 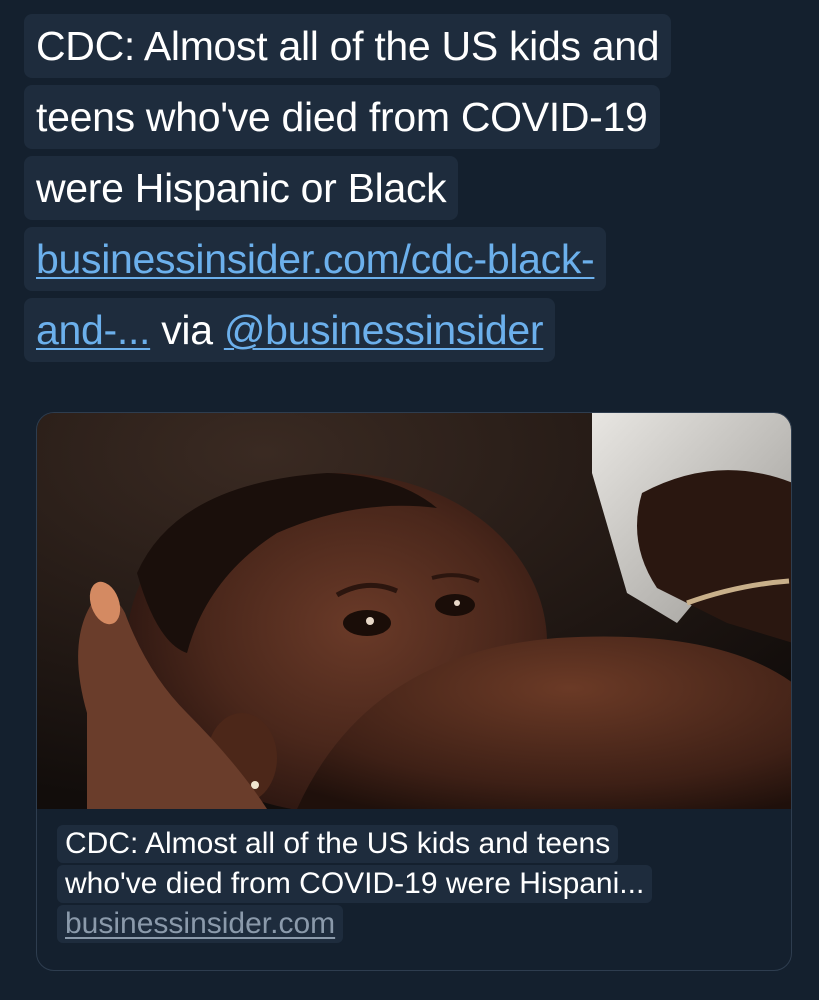 What do you see at coordinates (315, 259) in the screenshot?
I see `article-link: businessinsider.com/cdc-black-` at bounding box center [315, 259].